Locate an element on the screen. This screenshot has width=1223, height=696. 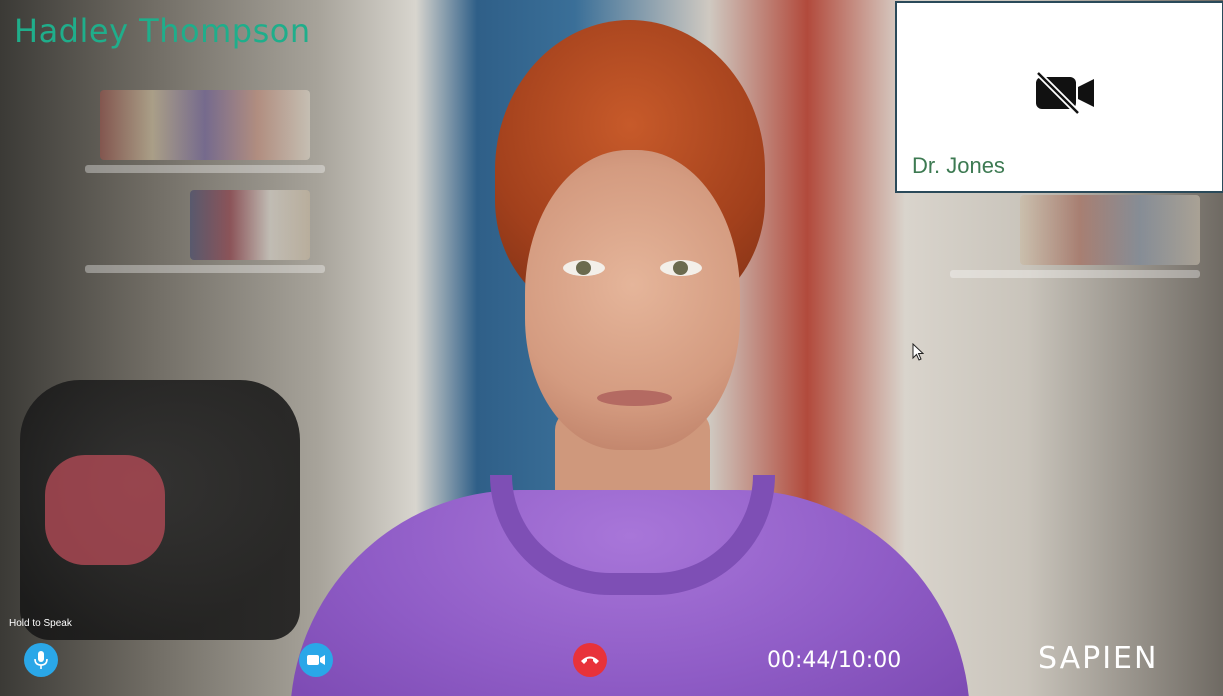
remote-participant-name: Hadley Thompson is located at coordinates (162, 31).